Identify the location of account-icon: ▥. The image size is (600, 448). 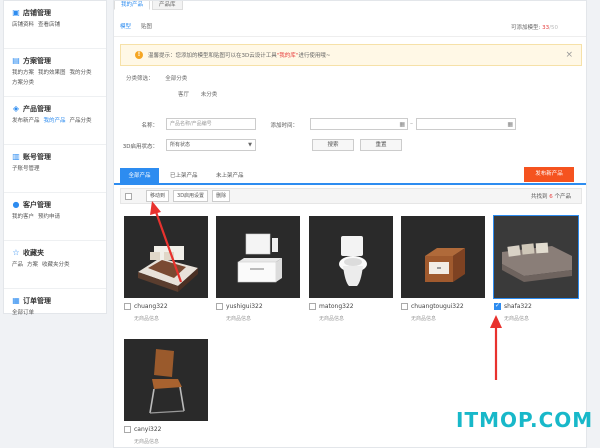
(16, 156).